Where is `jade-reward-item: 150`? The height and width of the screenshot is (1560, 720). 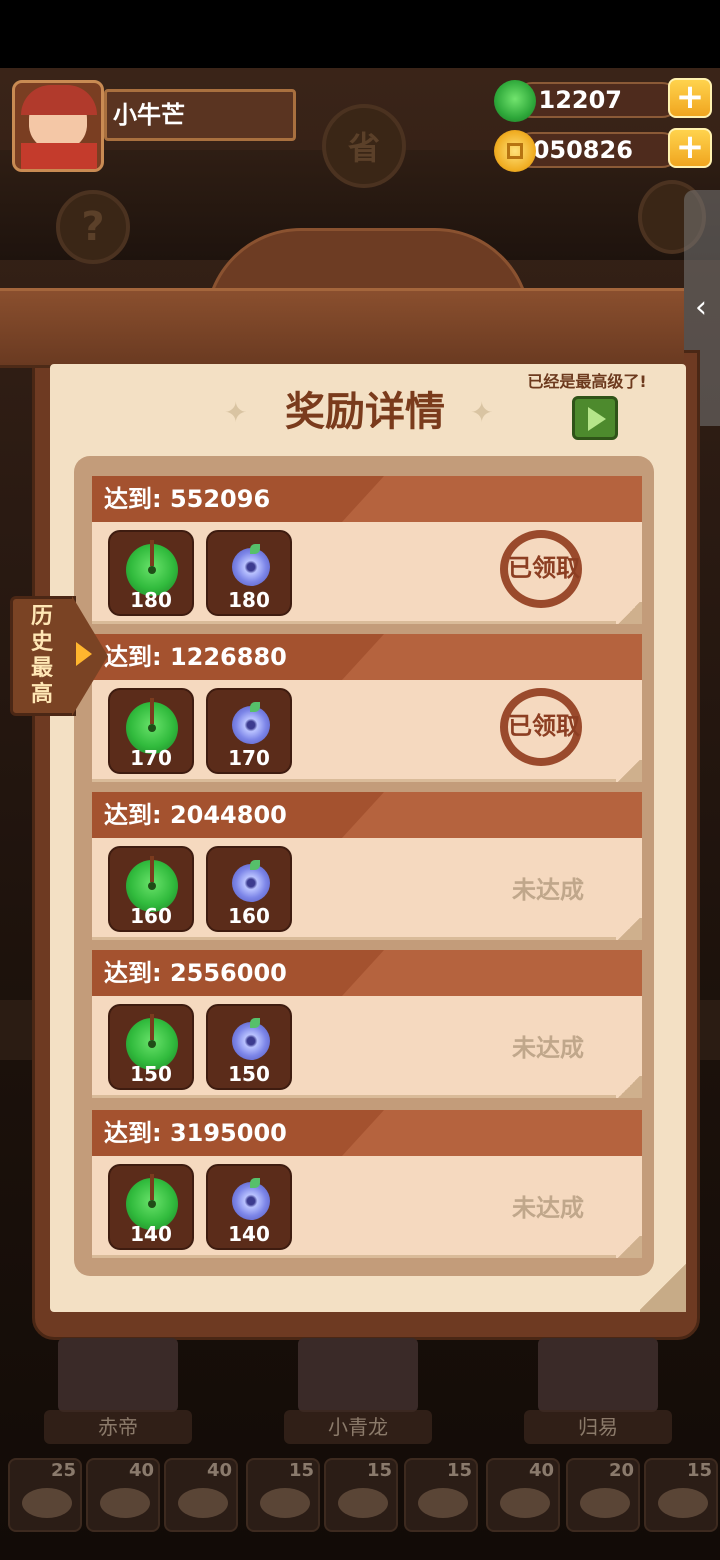
jade-reward-item: 150 is located at coordinates (151, 1047).